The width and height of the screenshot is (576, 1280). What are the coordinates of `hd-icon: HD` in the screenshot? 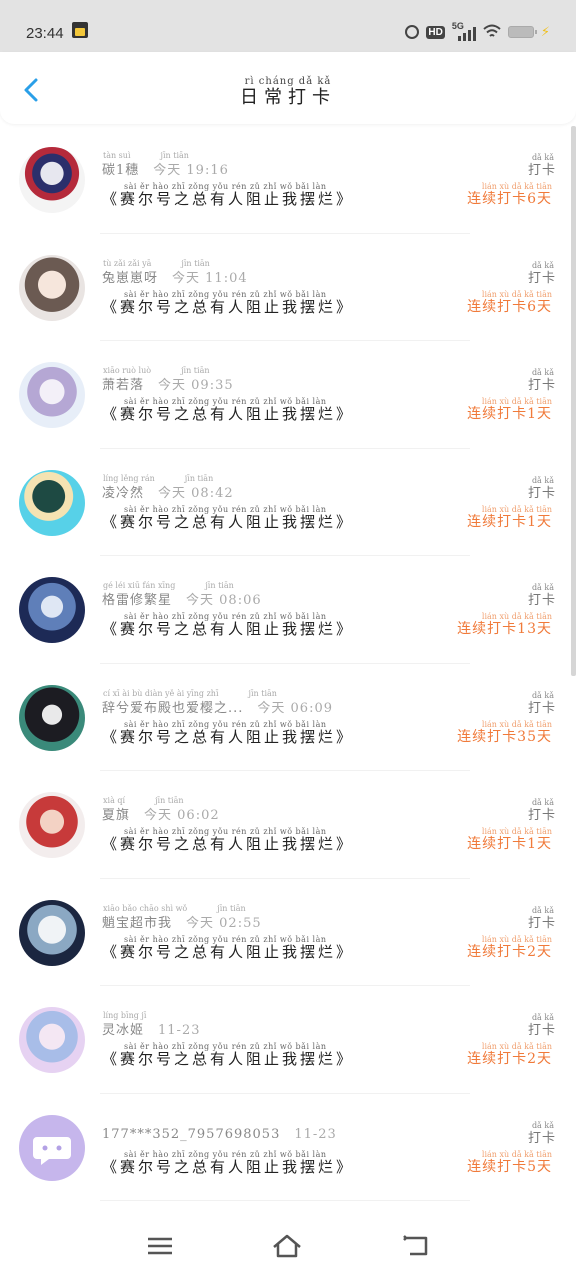 It's located at (435, 32).